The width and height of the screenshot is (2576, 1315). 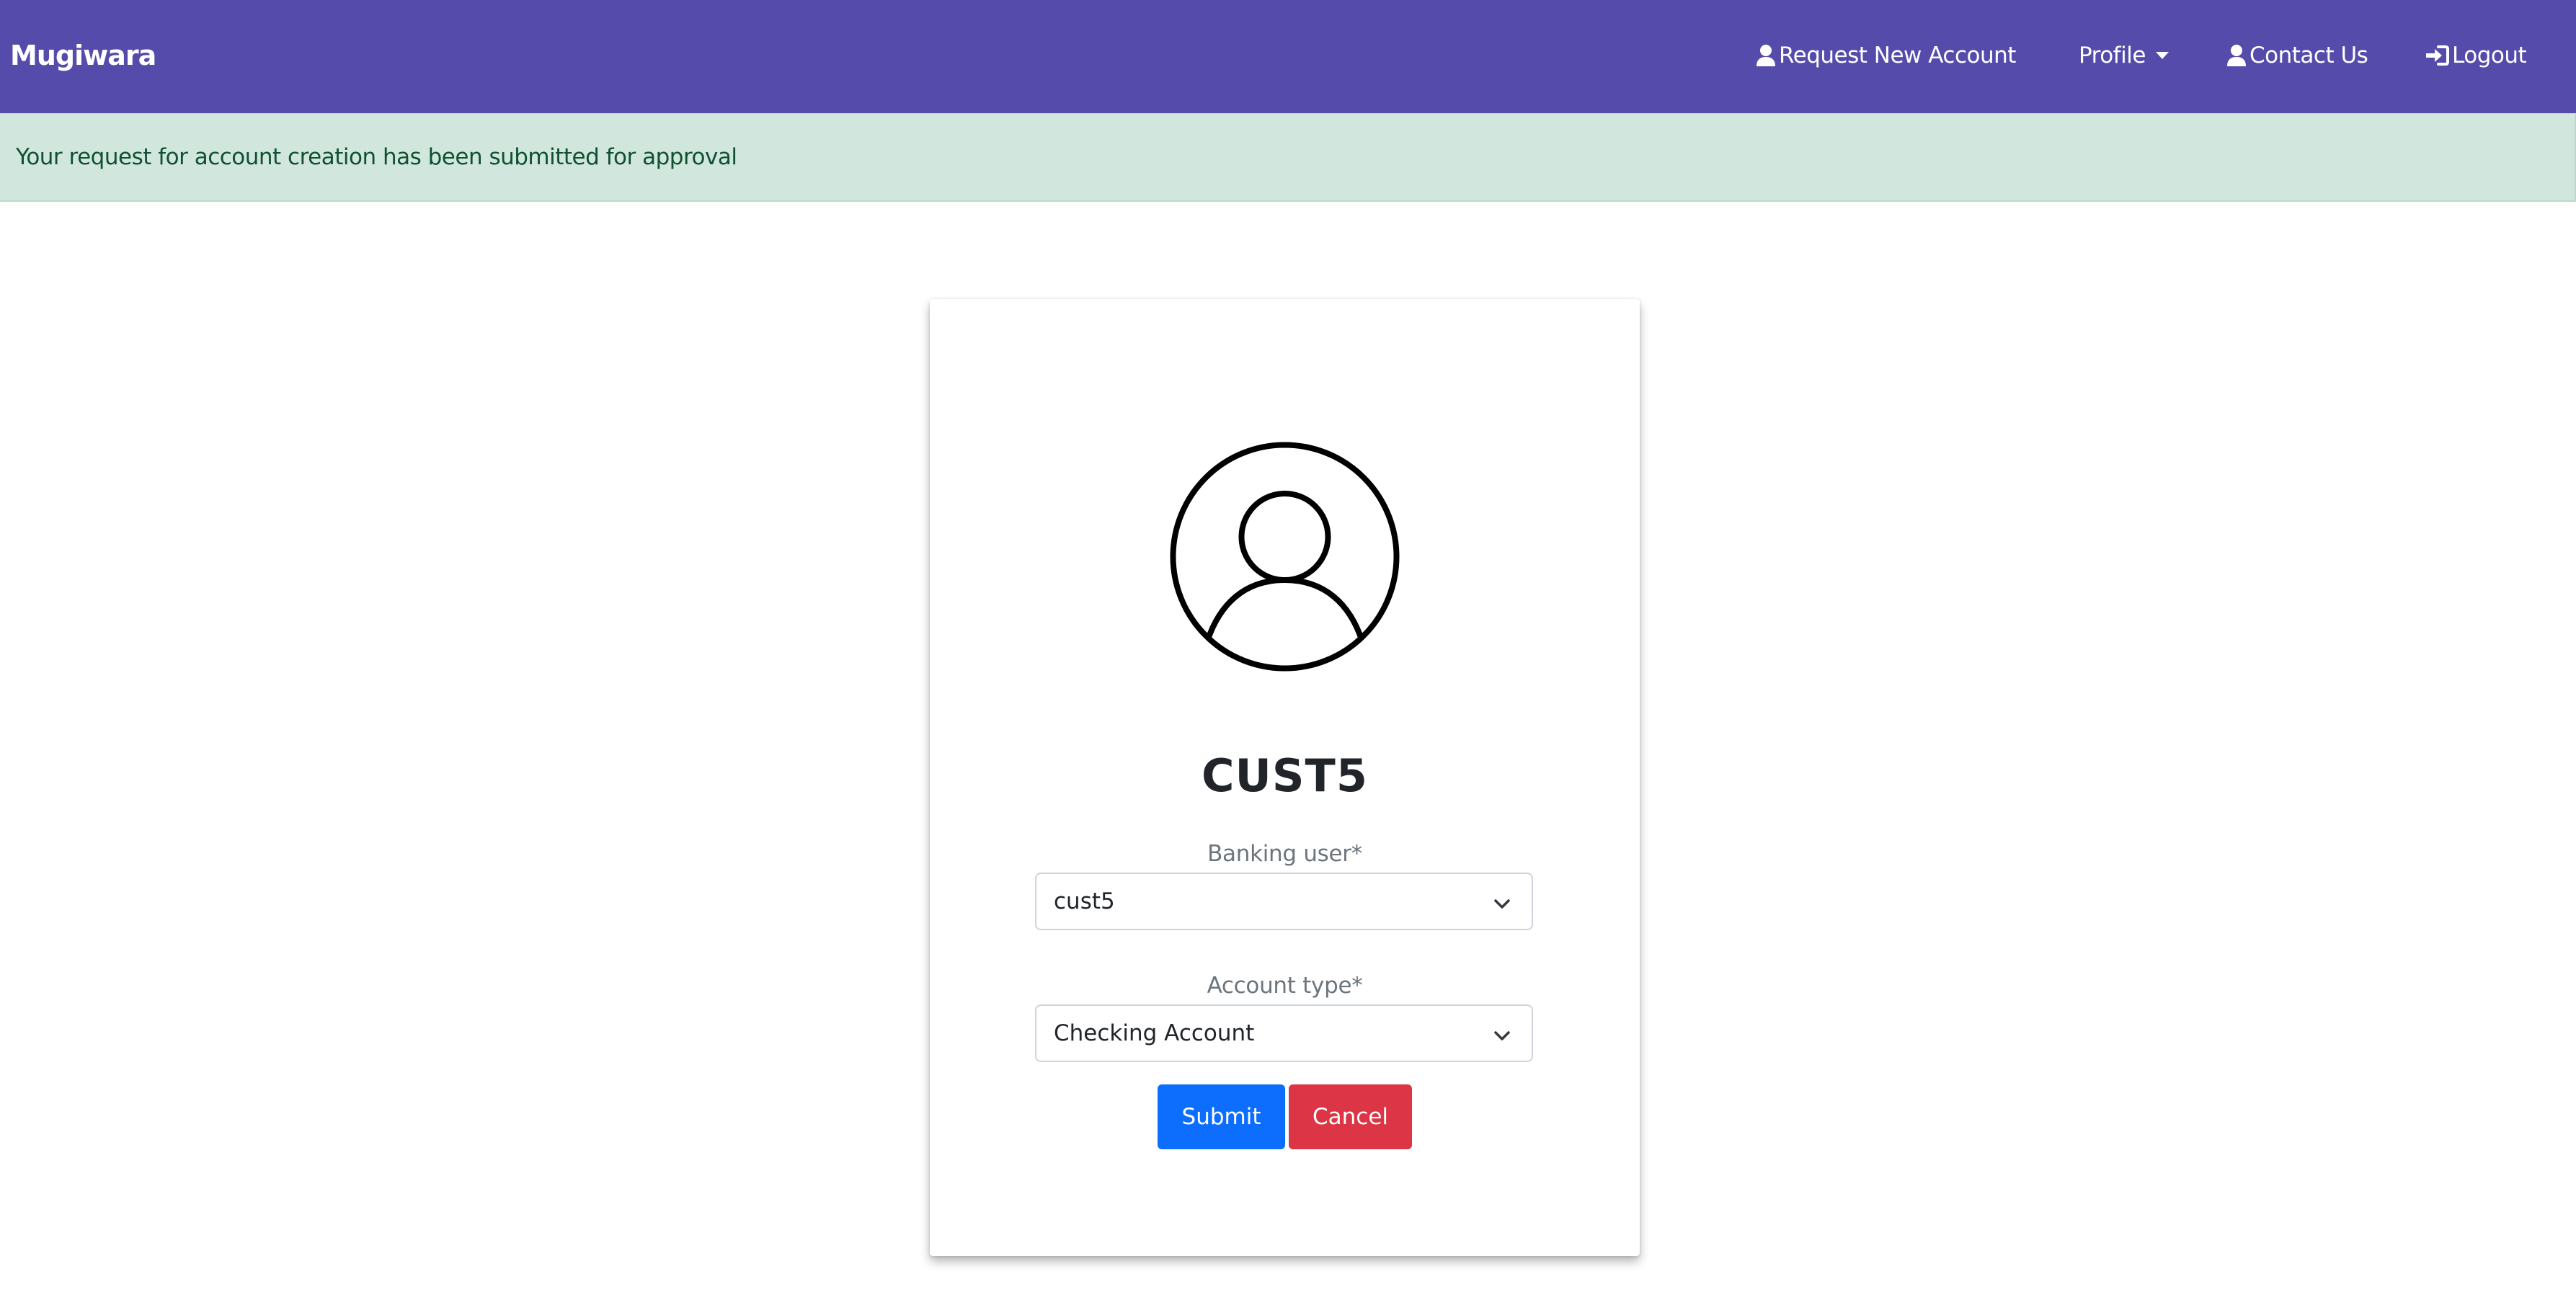 I want to click on nav-contact-us-label: Contact Us, so click(x=2308, y=55).